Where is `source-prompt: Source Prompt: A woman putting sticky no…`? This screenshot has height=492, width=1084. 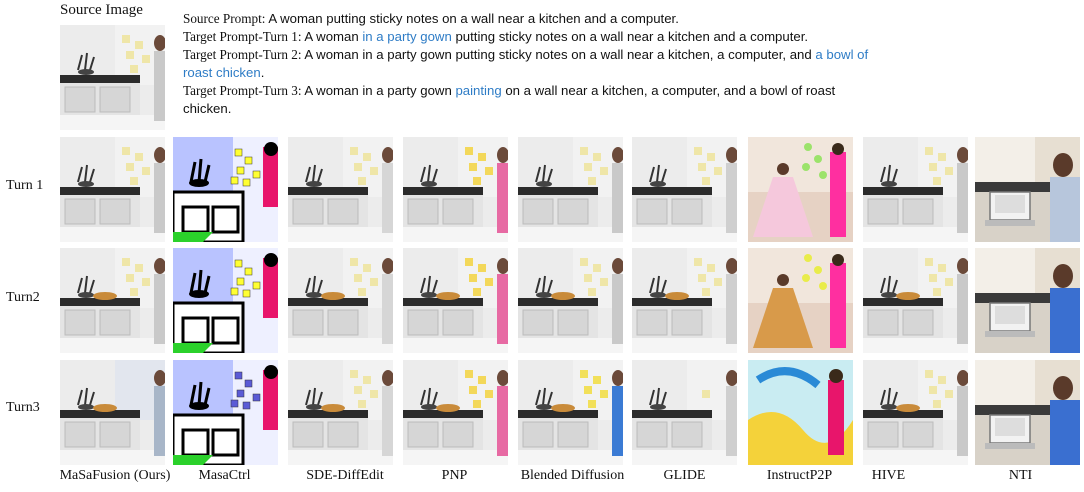 source-prompt: Source Prompt: A woman putting sticky no… is located at coordinates (528, 19).